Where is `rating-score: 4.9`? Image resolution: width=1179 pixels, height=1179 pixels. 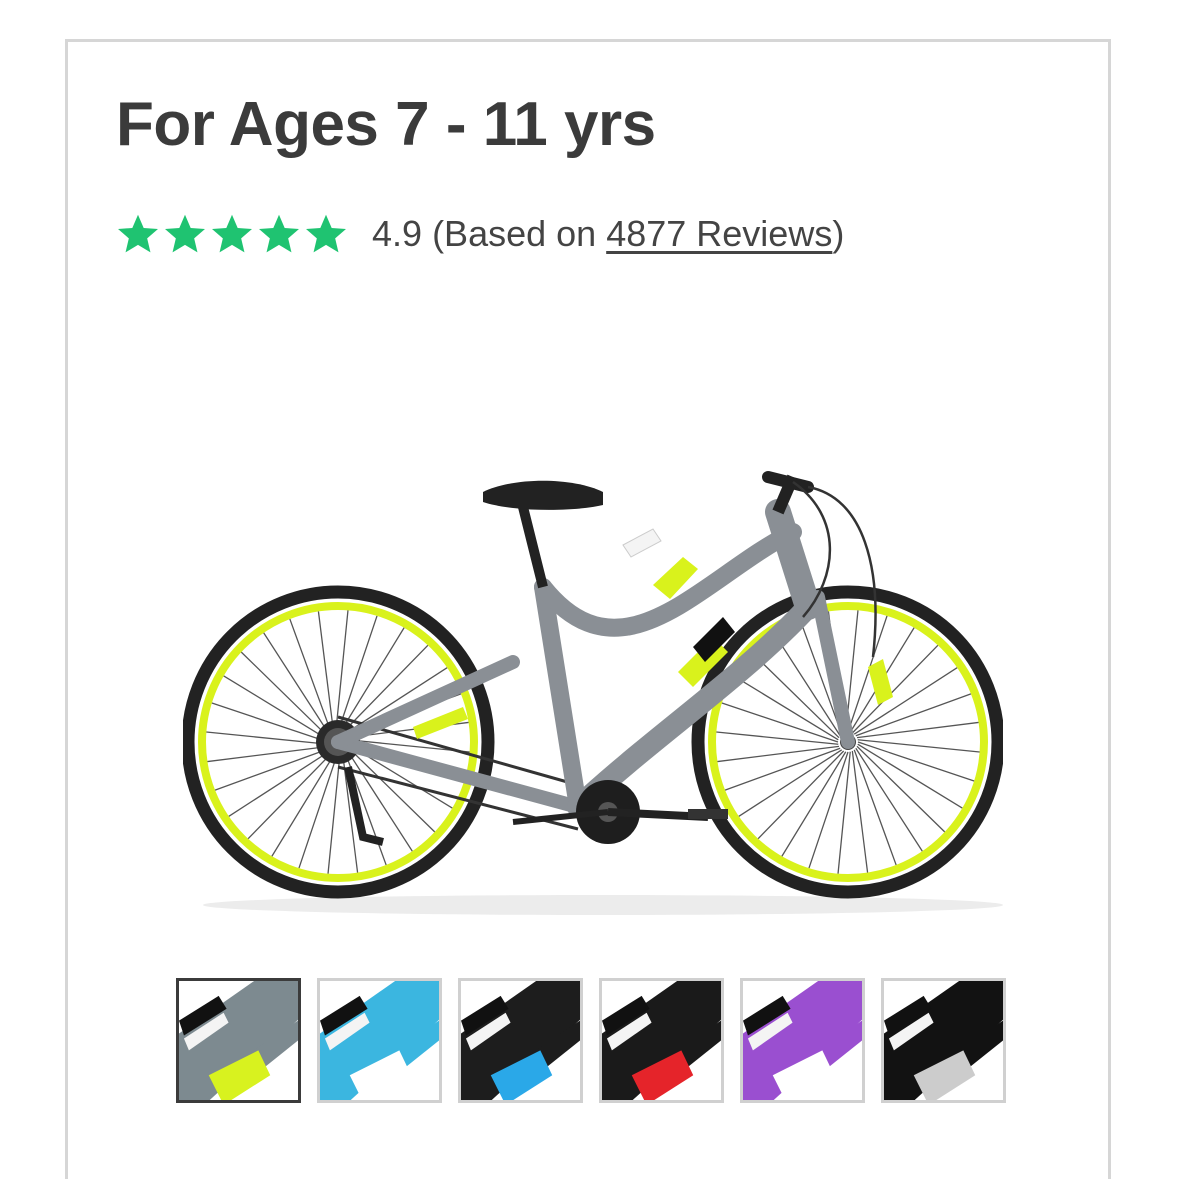 rating-score: 4.9 is located at coordinates (397, 233).